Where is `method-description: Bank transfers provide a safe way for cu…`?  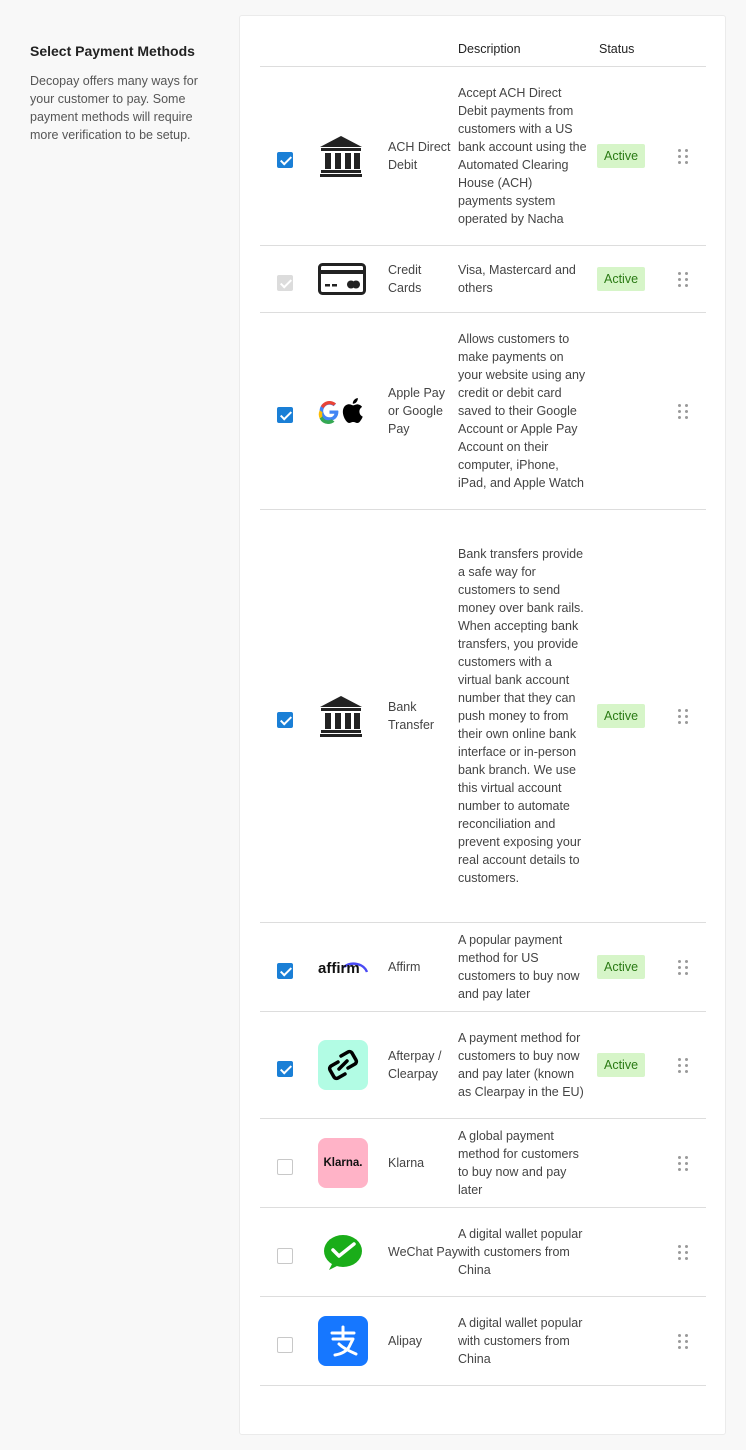
method-description: Bank transfers provide a safe way for cu… is located at coordinates (521, 716).